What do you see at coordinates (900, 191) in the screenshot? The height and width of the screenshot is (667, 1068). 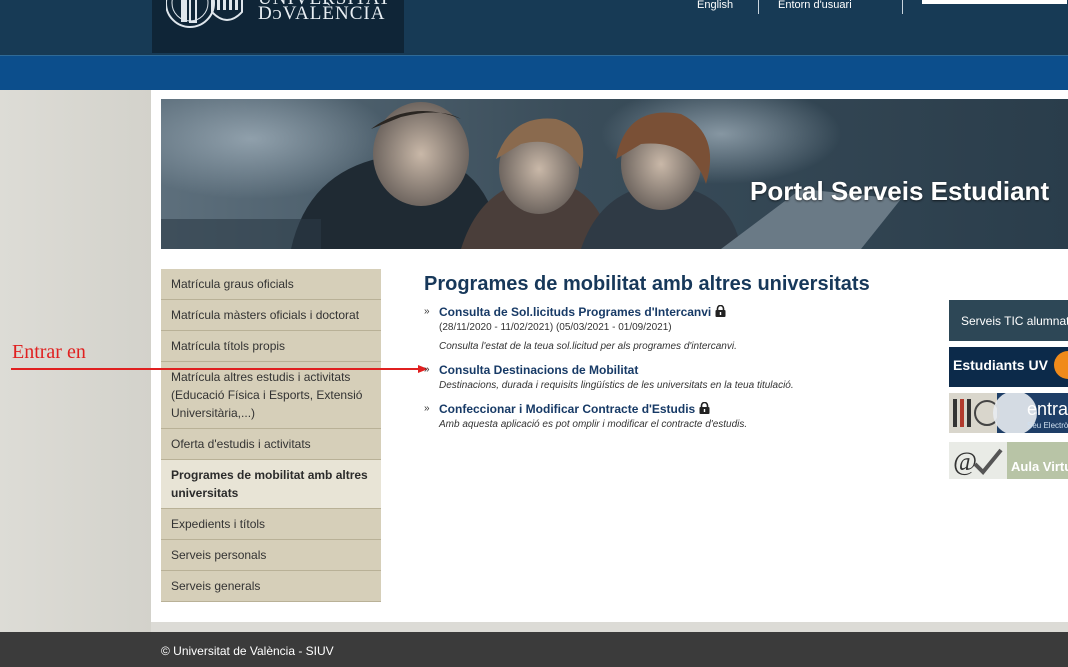 I see `banner-title: Portal Serveis Estudiant` at bounding box center [900, 191].